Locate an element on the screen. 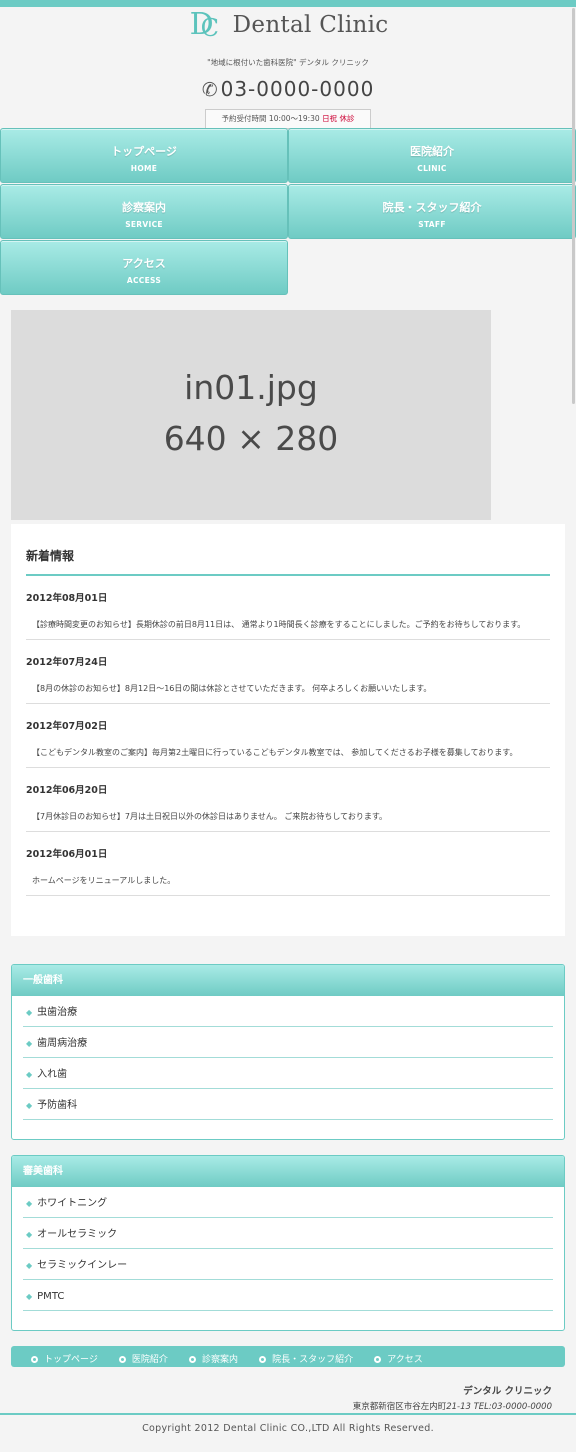 The image size is (576, 1452). menu-item-cavity: ◆ 虫歯治療 is located at coordinates (288, 1011).